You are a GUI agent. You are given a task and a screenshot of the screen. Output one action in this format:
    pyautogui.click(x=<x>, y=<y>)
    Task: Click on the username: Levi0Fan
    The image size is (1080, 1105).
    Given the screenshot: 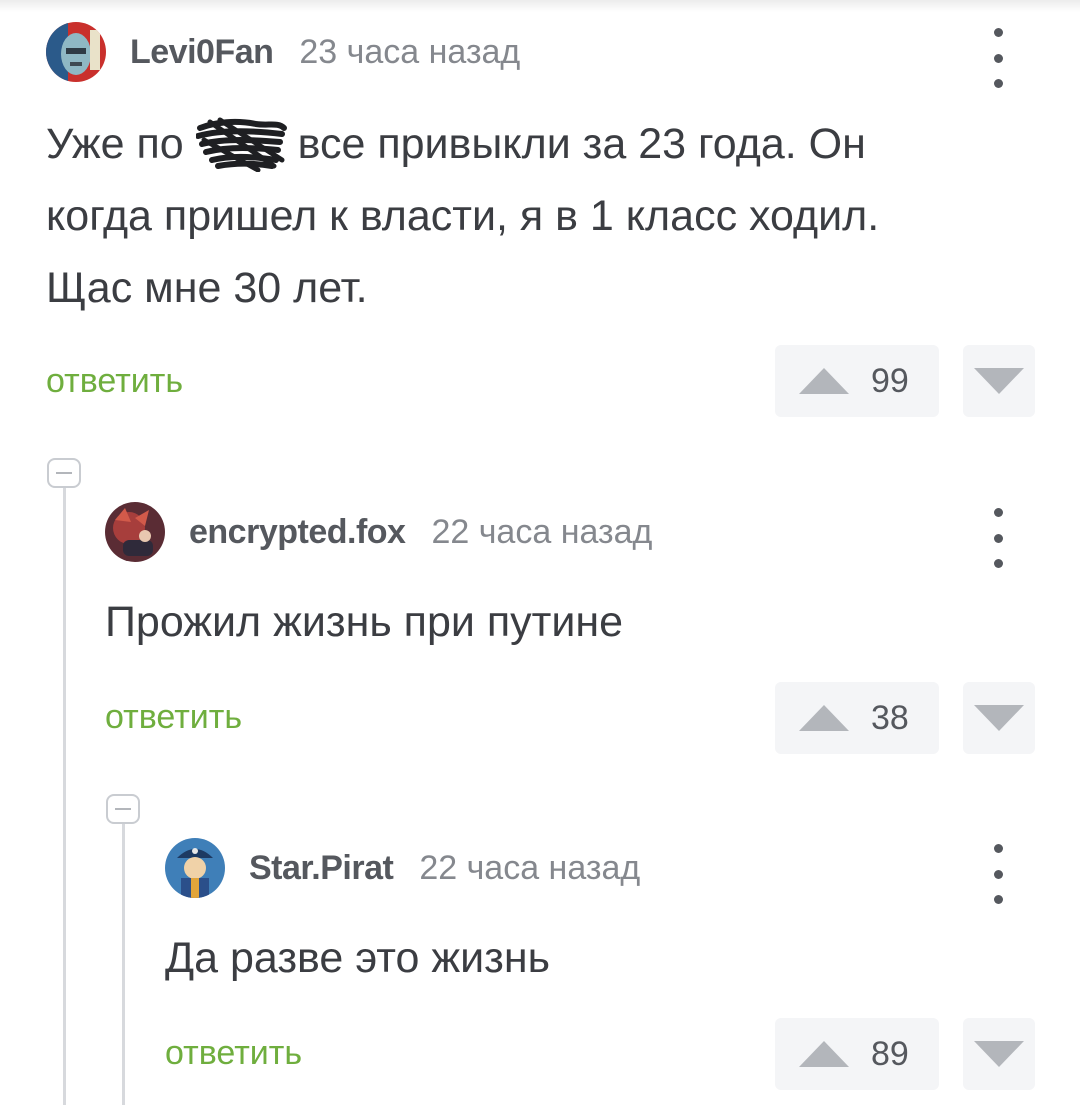 What is the action you would take?
    pyautogui.click(x=202, y=52)
    